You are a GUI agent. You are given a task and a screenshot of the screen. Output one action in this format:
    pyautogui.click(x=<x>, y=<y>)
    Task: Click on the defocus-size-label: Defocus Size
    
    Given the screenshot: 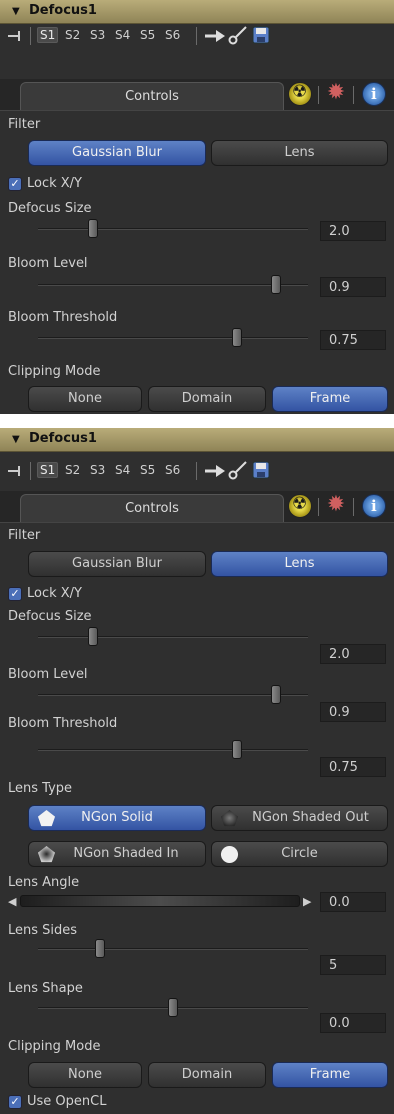 What is the action you would take?
    pyautogui.click(x=50, y=616)
    